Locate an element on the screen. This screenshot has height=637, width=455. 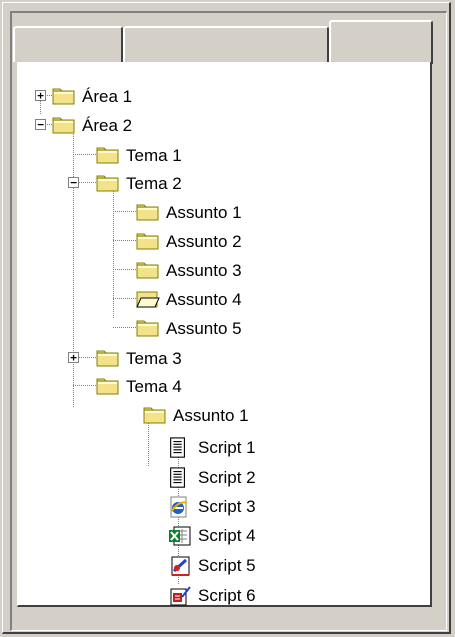
tree-node-s4: Script 4 is located at coordinates (213, 536).